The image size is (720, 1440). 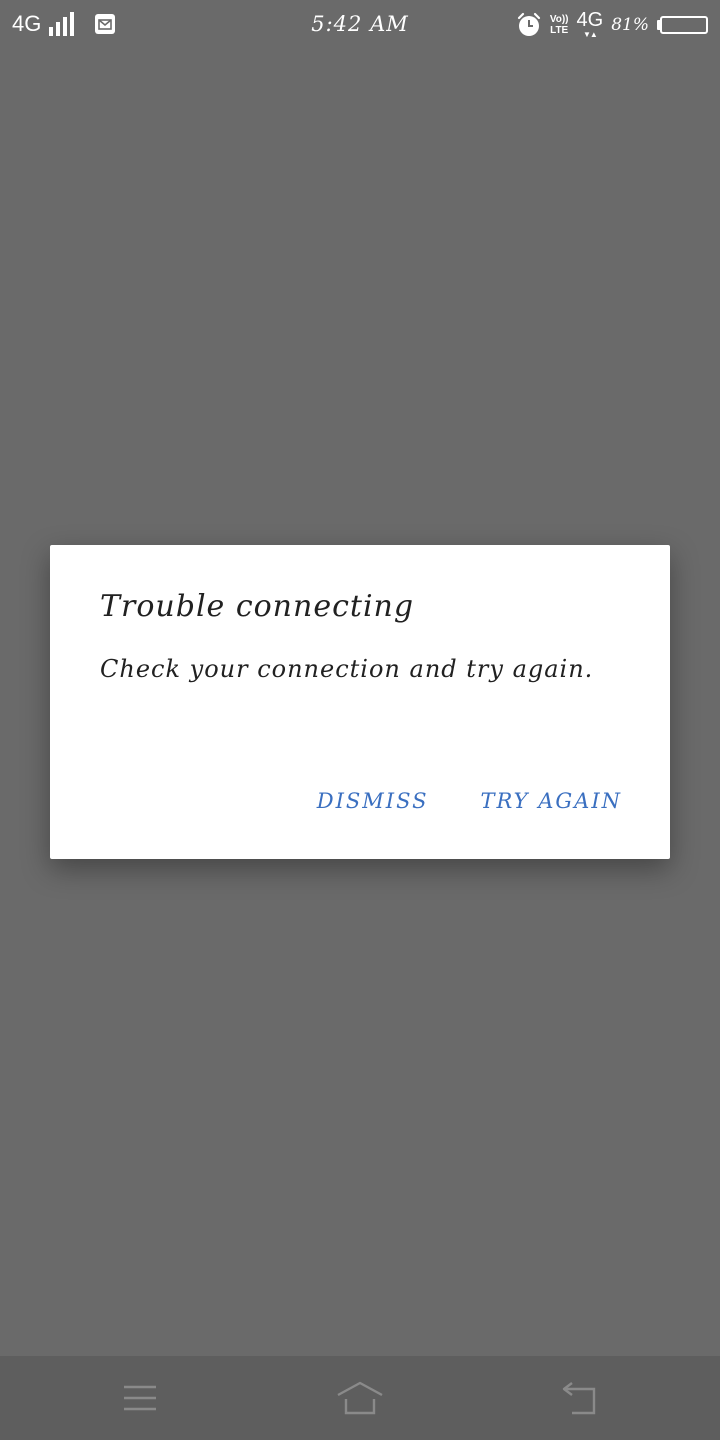 I want to click on dismiss-button: DISMISS, so click(x=373, y=801).